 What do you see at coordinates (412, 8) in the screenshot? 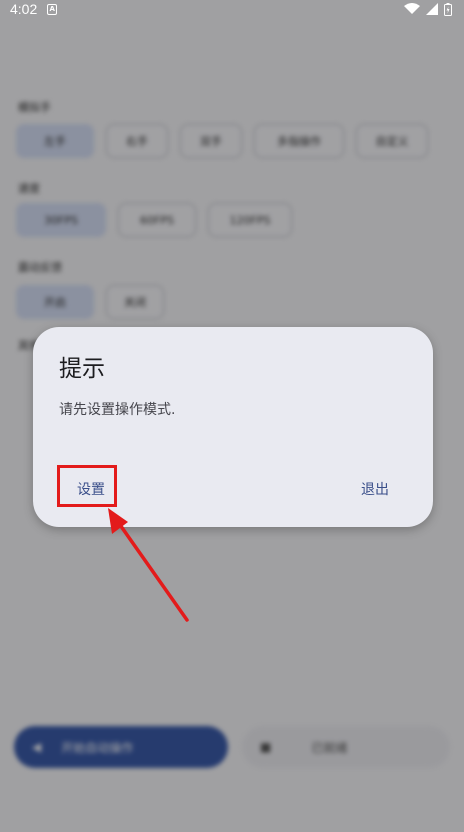
I see `wifi-icon` at bounding box center [412, 8].